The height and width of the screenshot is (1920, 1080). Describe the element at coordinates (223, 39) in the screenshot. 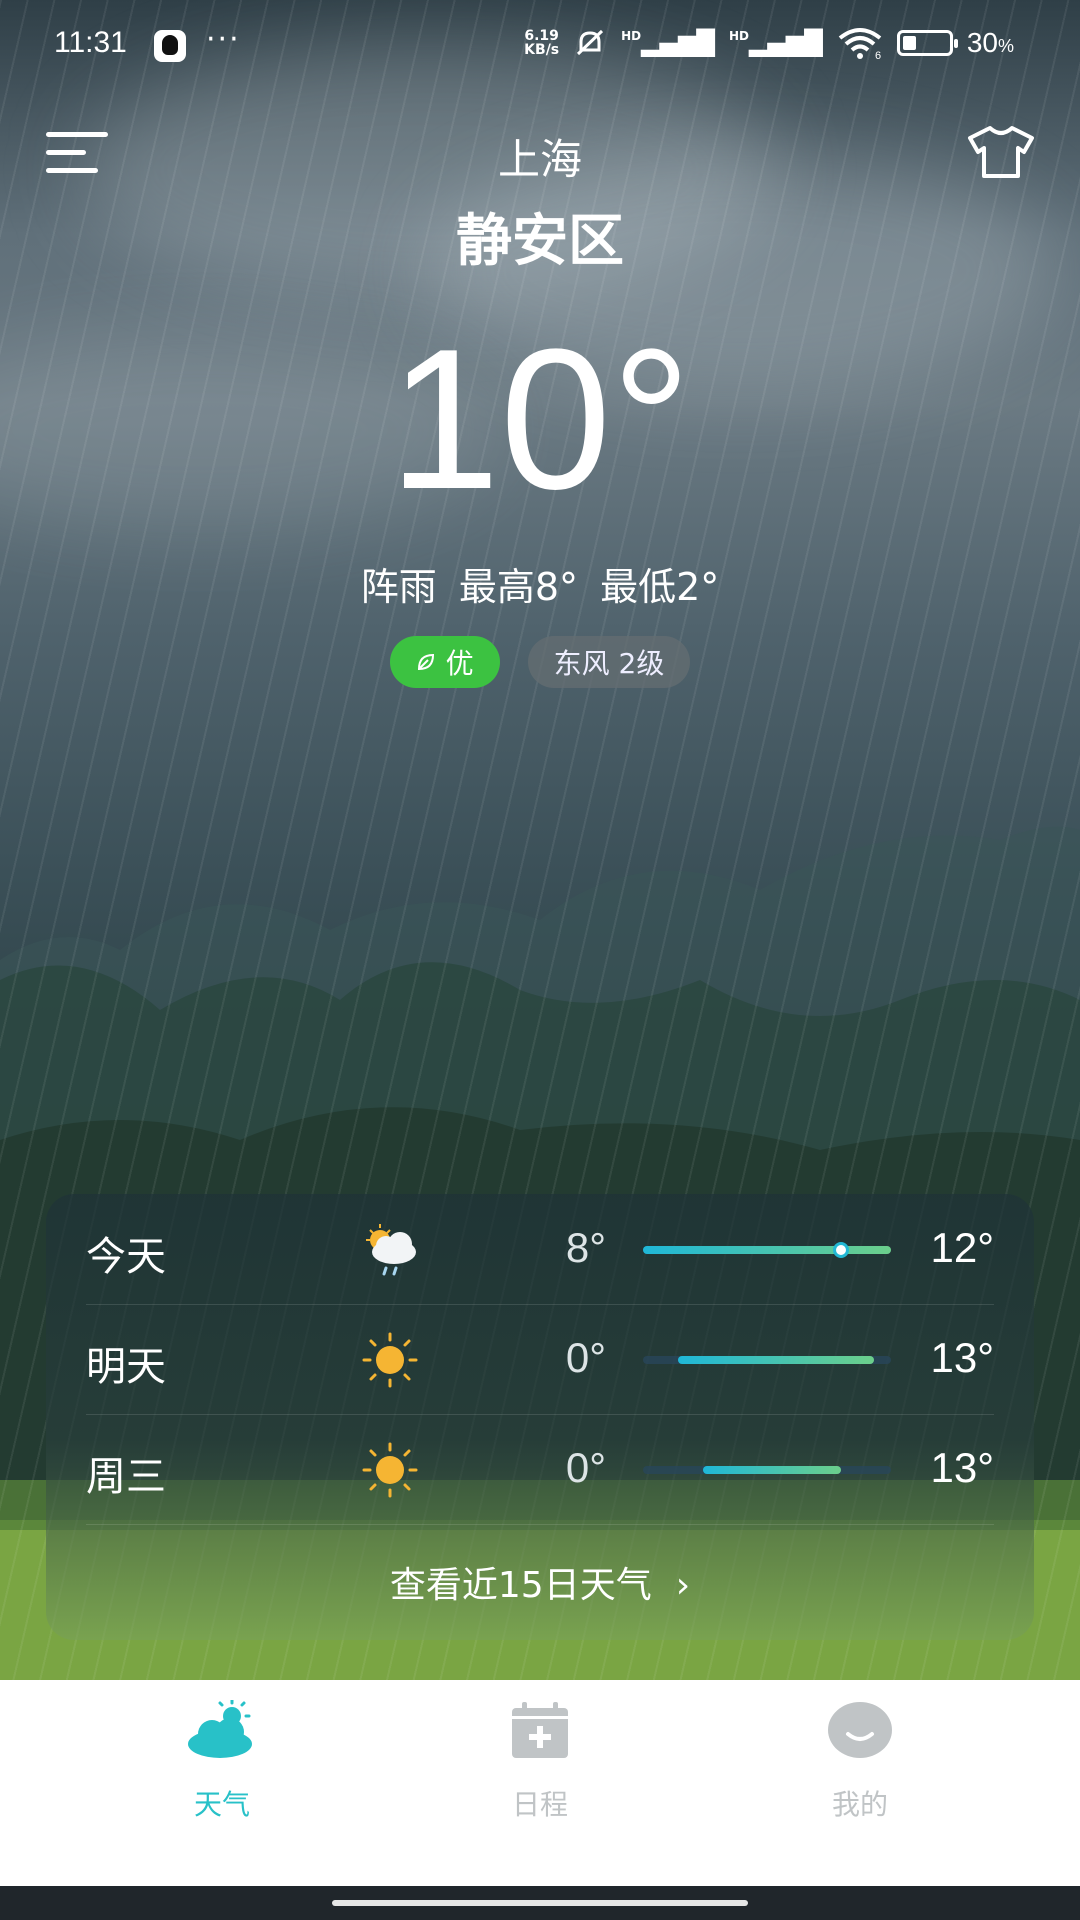

I see `more-notifications-icon: ···` at that location.